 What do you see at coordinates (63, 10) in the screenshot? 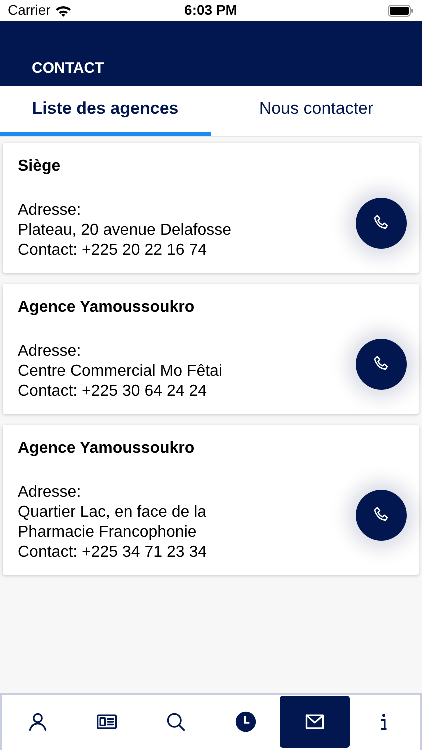
I see `wifi-icon` at bounding box center [63, 10].